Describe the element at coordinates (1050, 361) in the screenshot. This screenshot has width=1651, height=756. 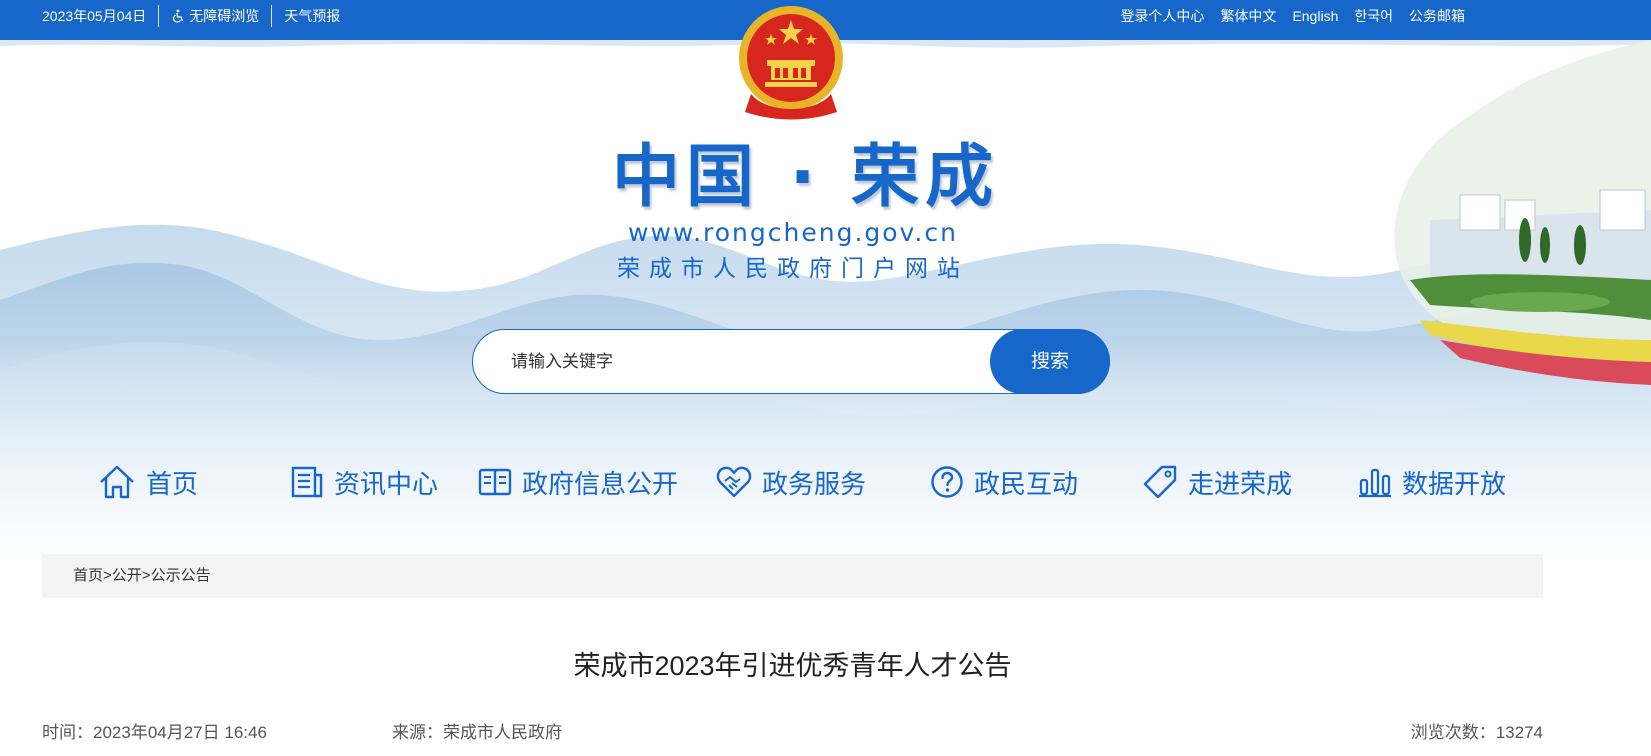
I see `search-button: 搜索` at that location.